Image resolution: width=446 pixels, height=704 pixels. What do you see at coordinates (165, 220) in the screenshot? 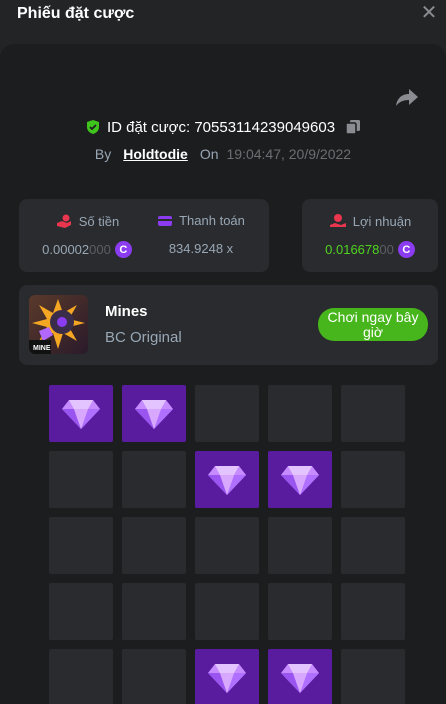
I see `wallet-icon` at bounding box center [165, 220].